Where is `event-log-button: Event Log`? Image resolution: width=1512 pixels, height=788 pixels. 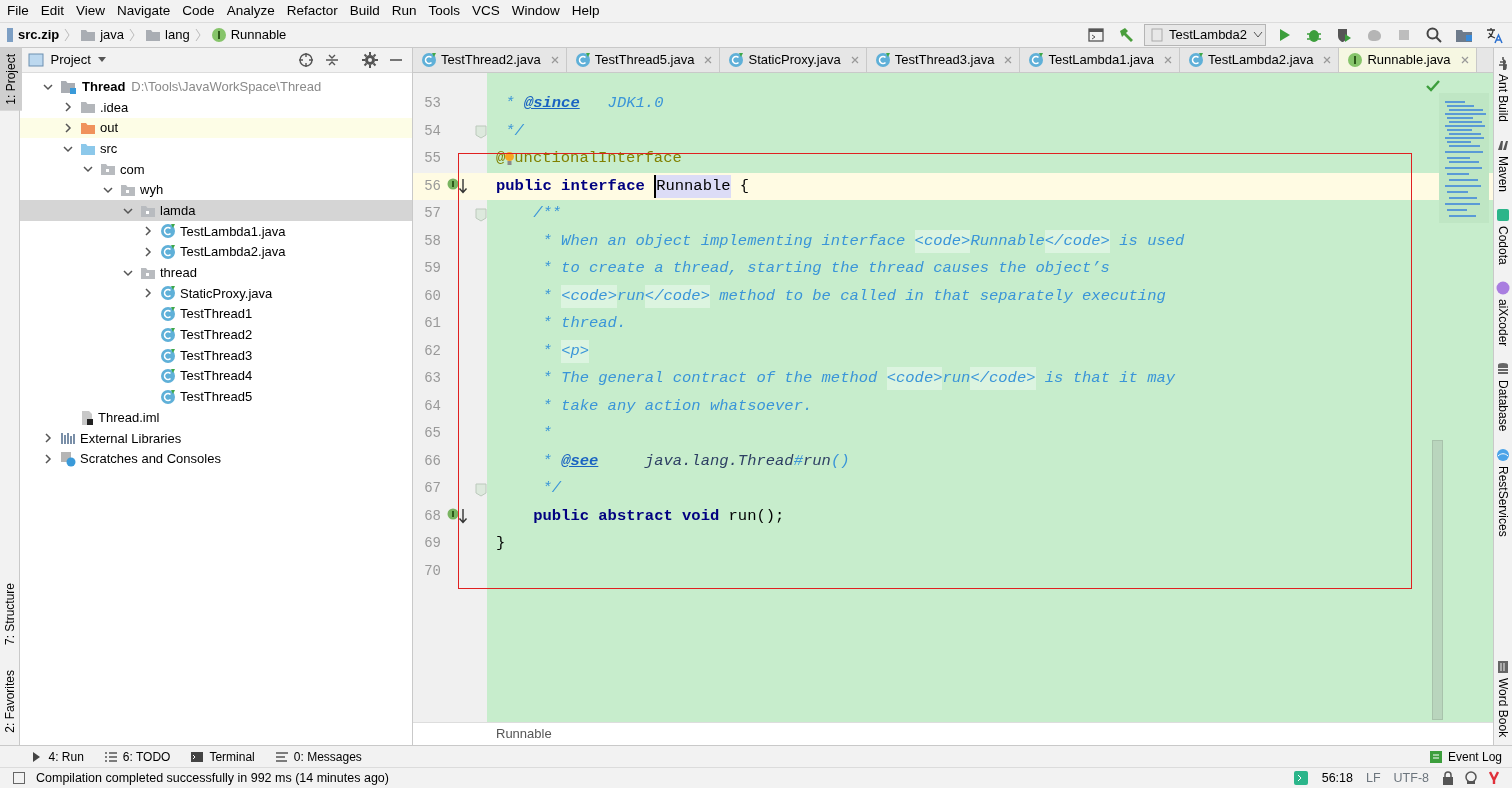
event-log-button: Event Log is located at coordinates (1465, 756).